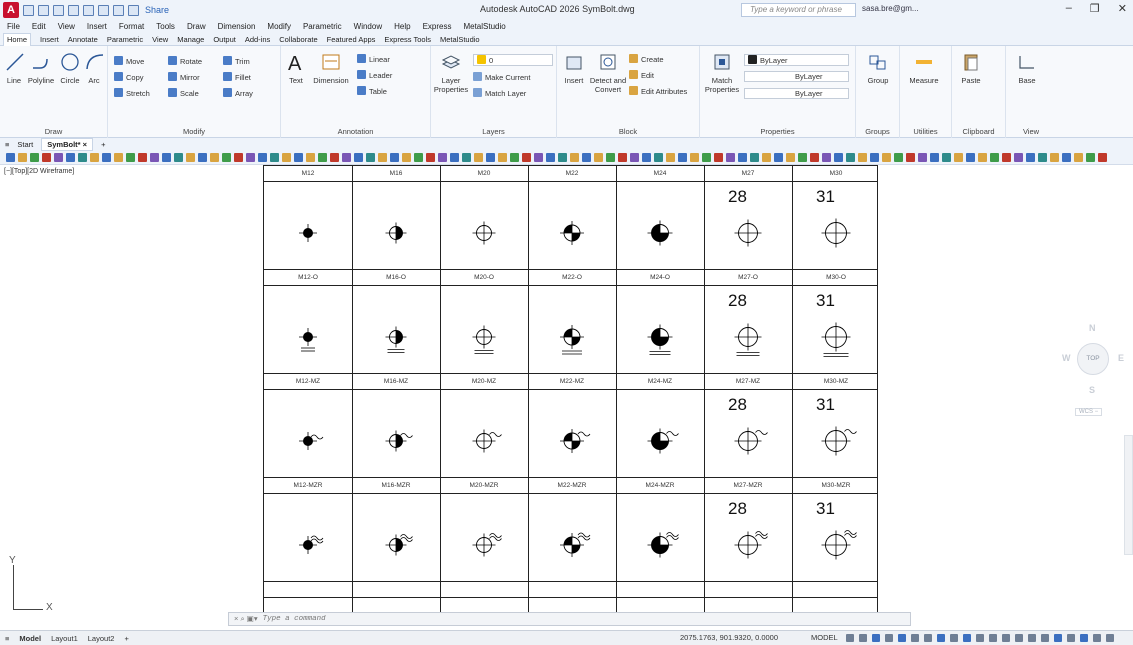 The width and height of the screenshot is (1133, 645). What do you see at coordinates (53, 131) in the screenshot?
I see `draw-panel-title: Draw` at bounding box center [53, 131].